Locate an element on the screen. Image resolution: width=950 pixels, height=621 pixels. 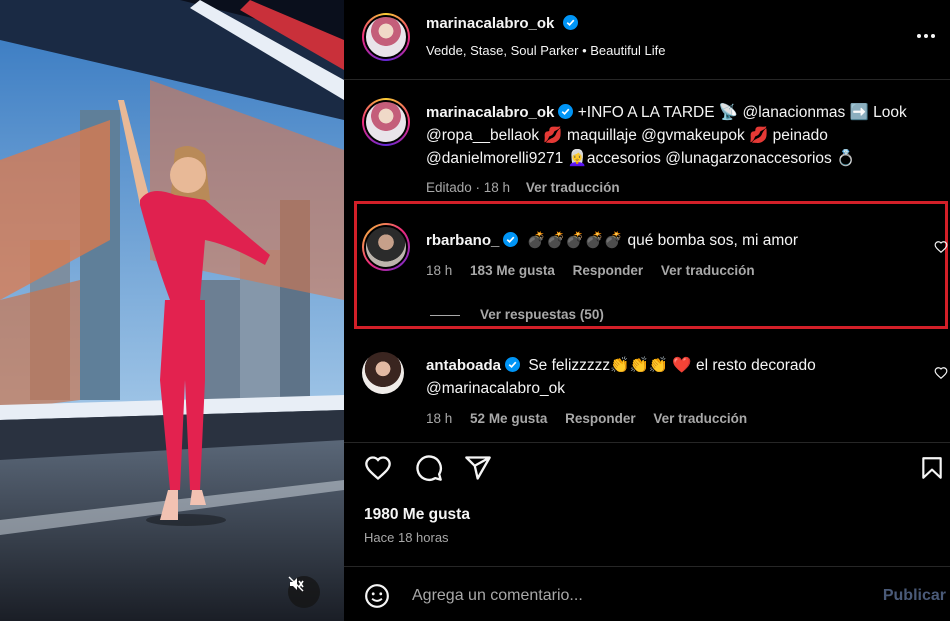
caption-text-segment: +INFO A LA TARDE 📡 is located at coordinates (660, 112).